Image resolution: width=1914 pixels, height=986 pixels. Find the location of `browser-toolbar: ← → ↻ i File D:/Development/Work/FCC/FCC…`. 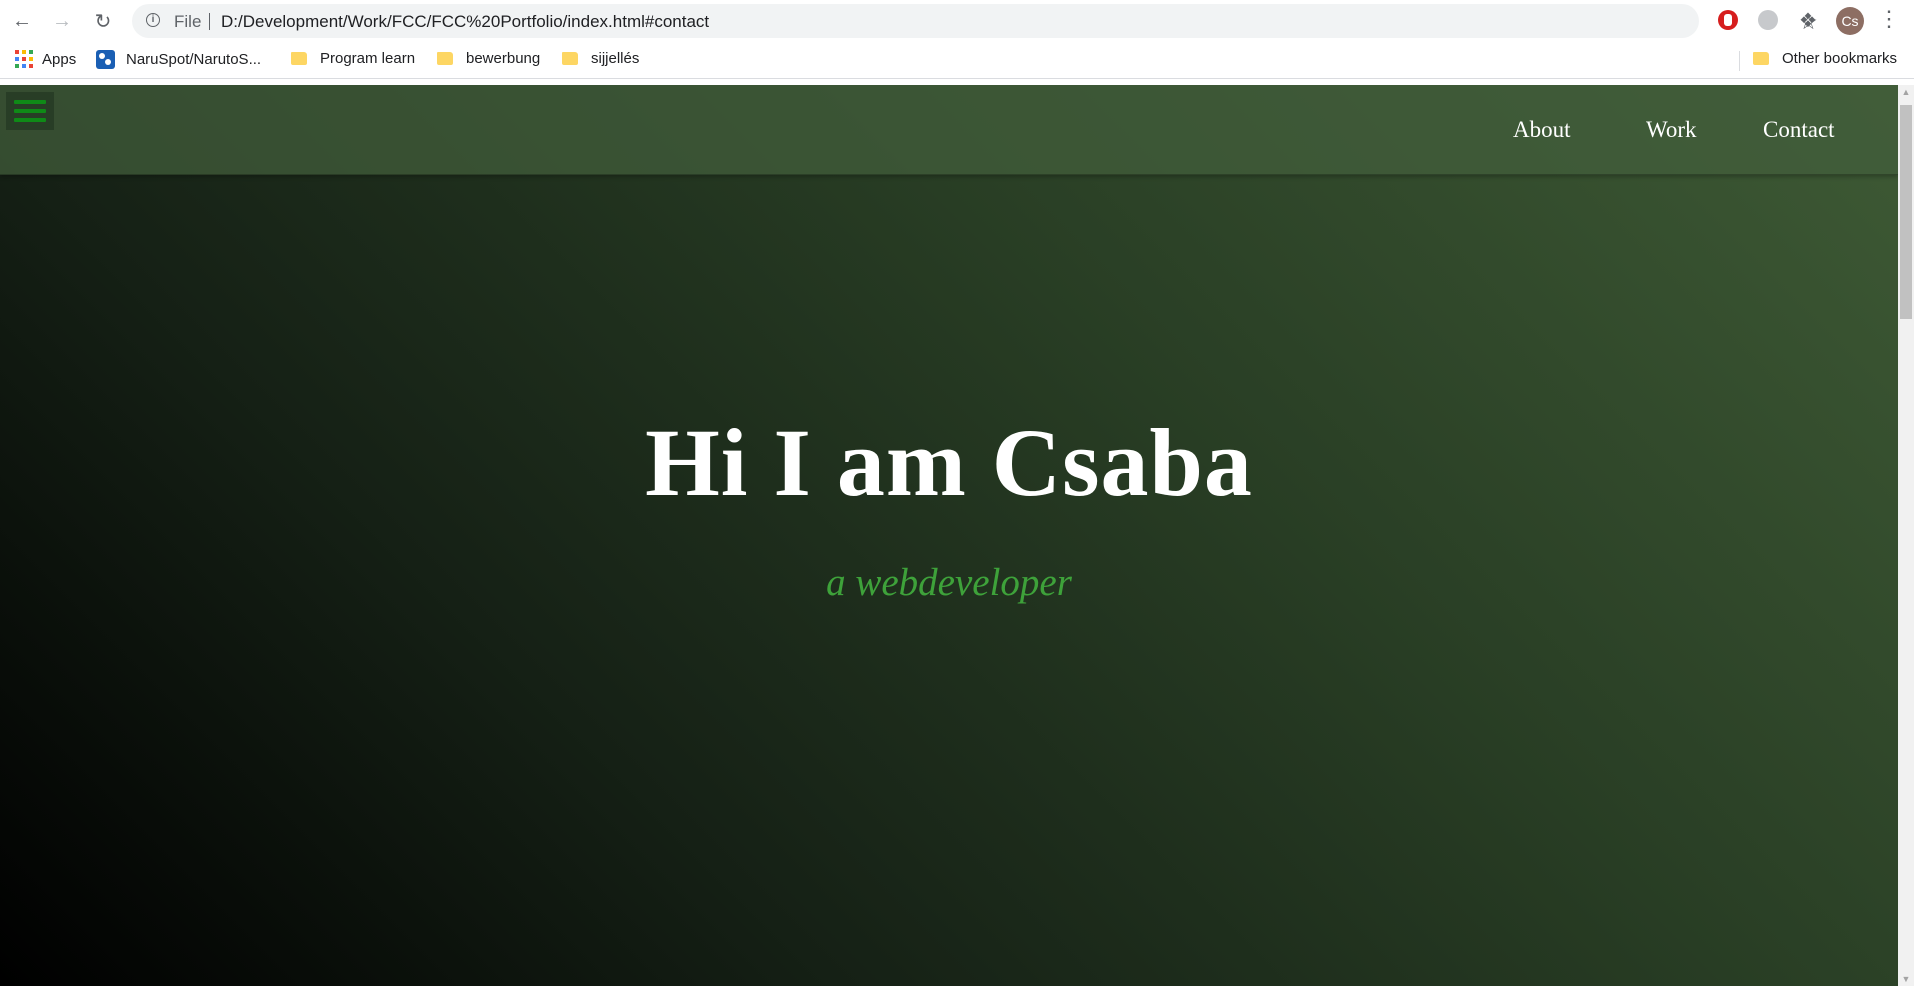

browser-toolbar: ← → ↻ i File D:/Development/Work/FCC/FCC… is located at coordinates (957, 21).